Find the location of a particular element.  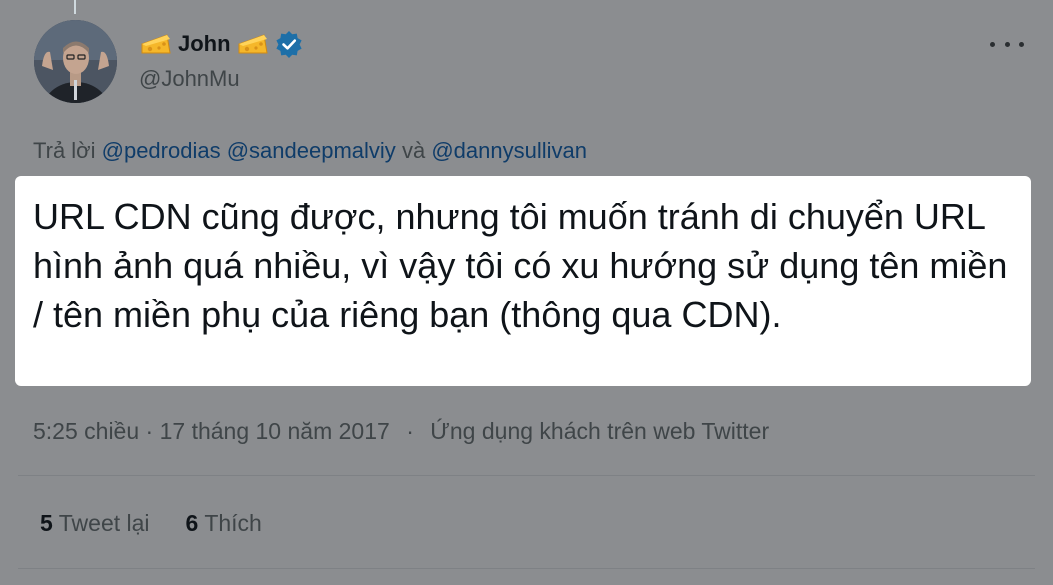

more-horizontal-icon is located at coordinates (992, 44).